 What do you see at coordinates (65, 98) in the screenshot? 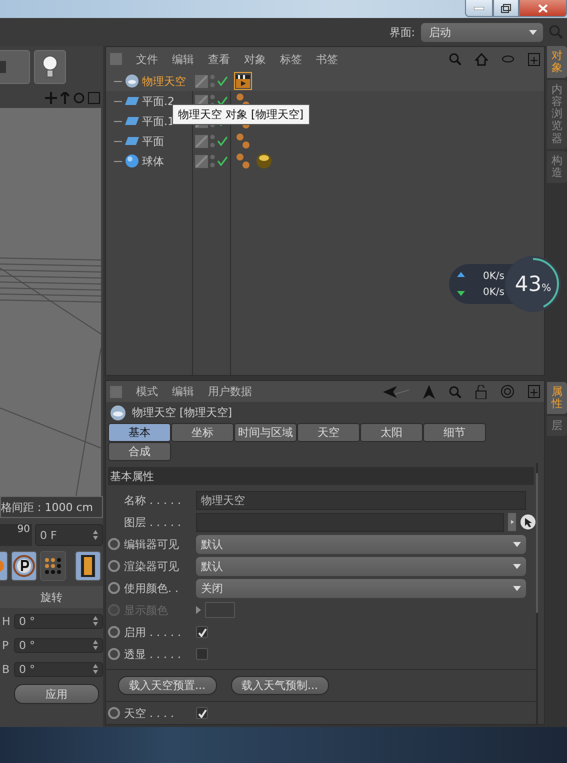
I see `up-down-arrow-icon` at bounding box center [65, 98].